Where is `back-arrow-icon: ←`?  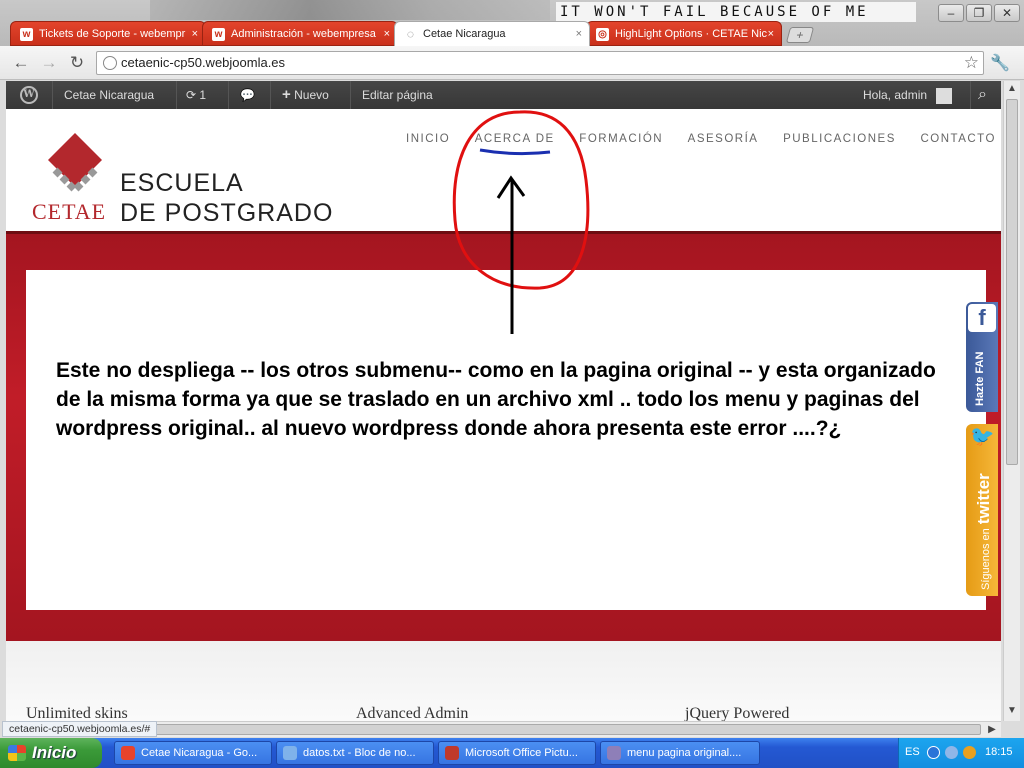
back-arrow-icon: ← is located at coordinates (21, 63).